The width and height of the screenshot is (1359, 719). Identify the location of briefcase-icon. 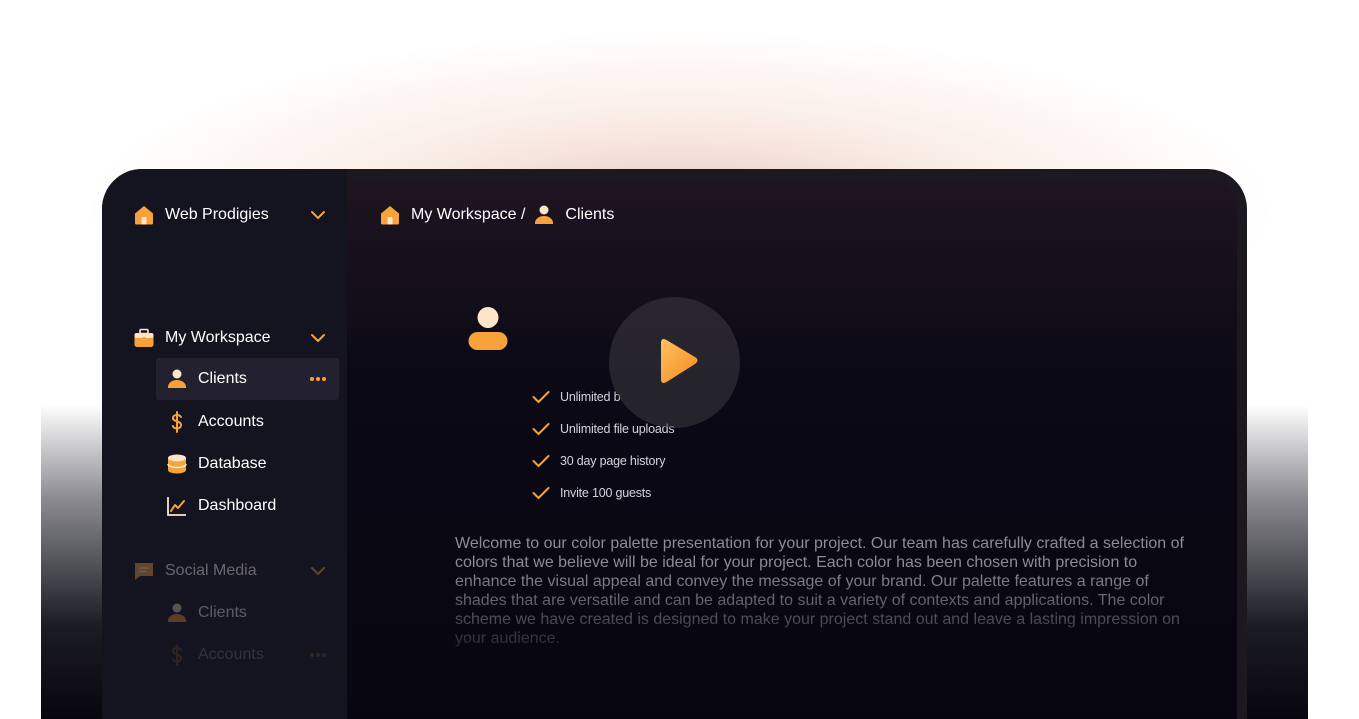
(144, 338).